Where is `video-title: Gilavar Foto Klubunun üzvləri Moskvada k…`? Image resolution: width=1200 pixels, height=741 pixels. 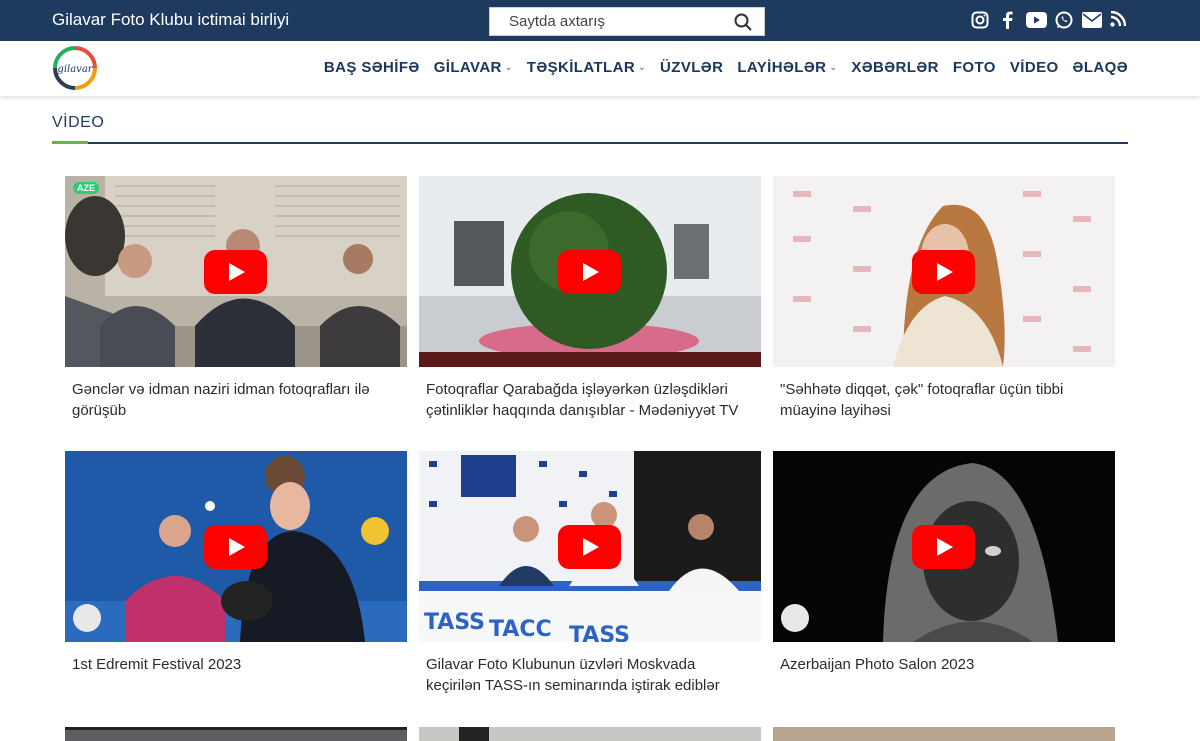 video-title: Gilavar Foto Klubunun üzvləri Moskvada k… is located at coordinates (584, 675).